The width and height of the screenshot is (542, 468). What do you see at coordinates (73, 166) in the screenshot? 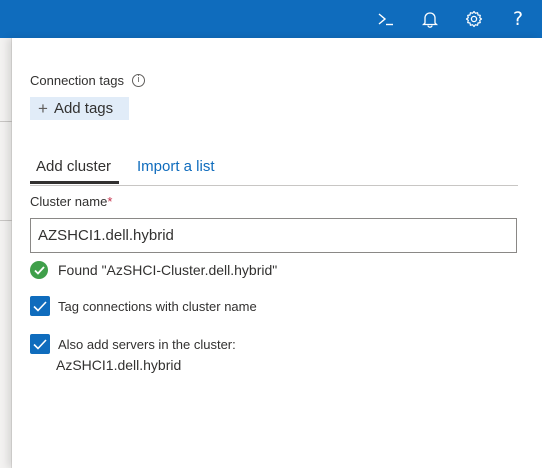
I see `tab-add-cluster: Add cluster` at bounding box center [73, 166].